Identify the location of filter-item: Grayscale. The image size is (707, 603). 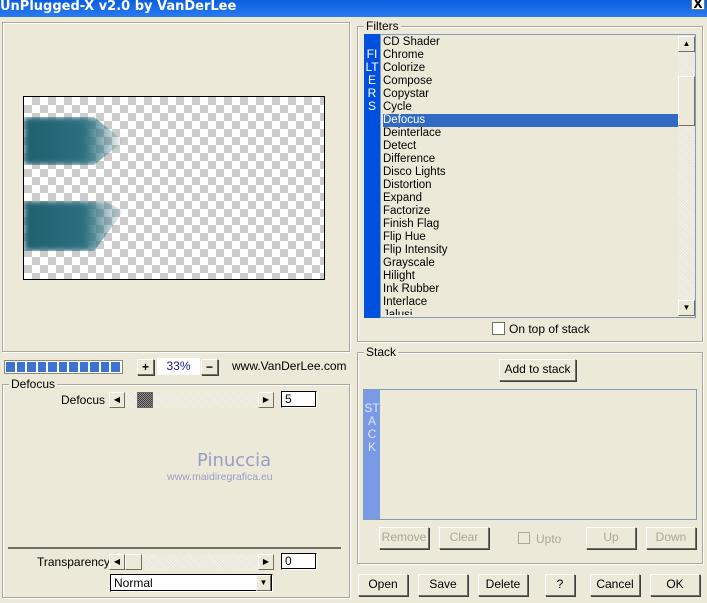
(530, 263).